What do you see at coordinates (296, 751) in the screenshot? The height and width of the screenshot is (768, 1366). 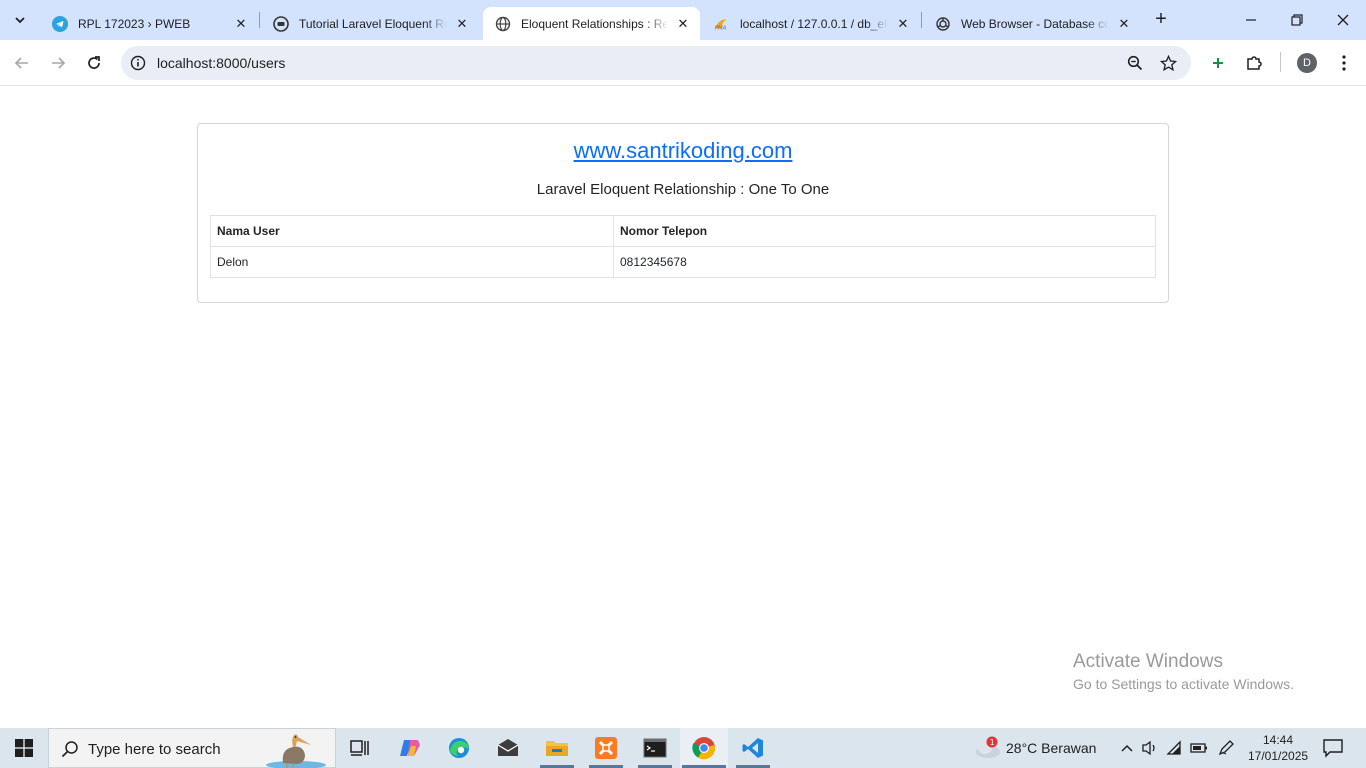 I see `pelican-illustration-icon` at bounding box center [296, 751].